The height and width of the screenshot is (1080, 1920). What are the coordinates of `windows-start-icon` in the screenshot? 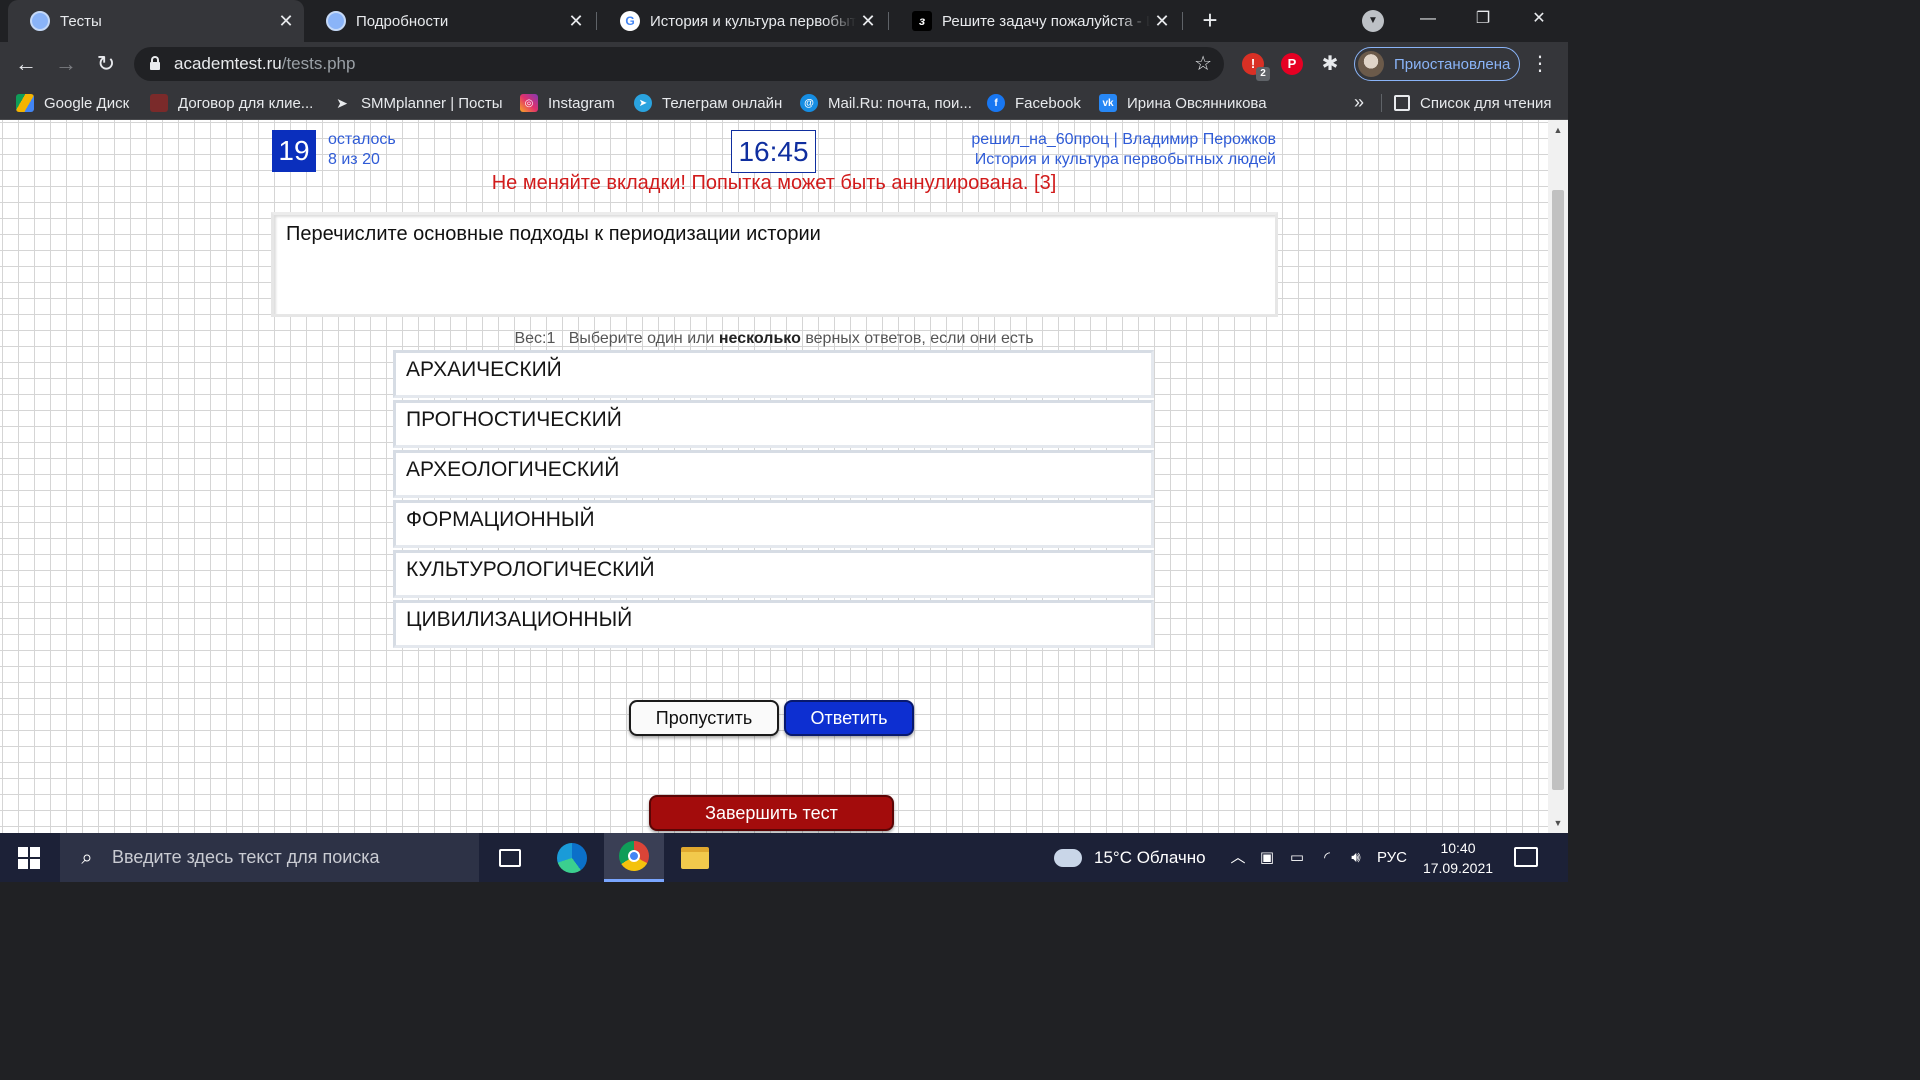 It's located at (29, 858).